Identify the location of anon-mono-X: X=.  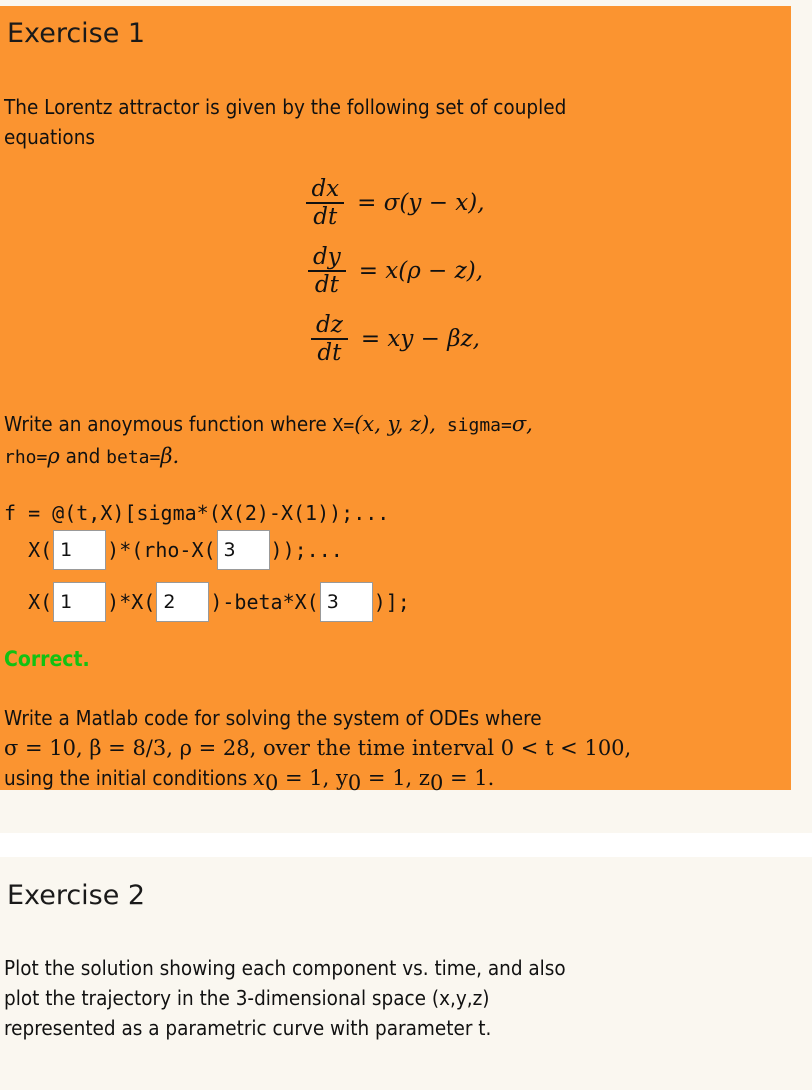
(343, 425).